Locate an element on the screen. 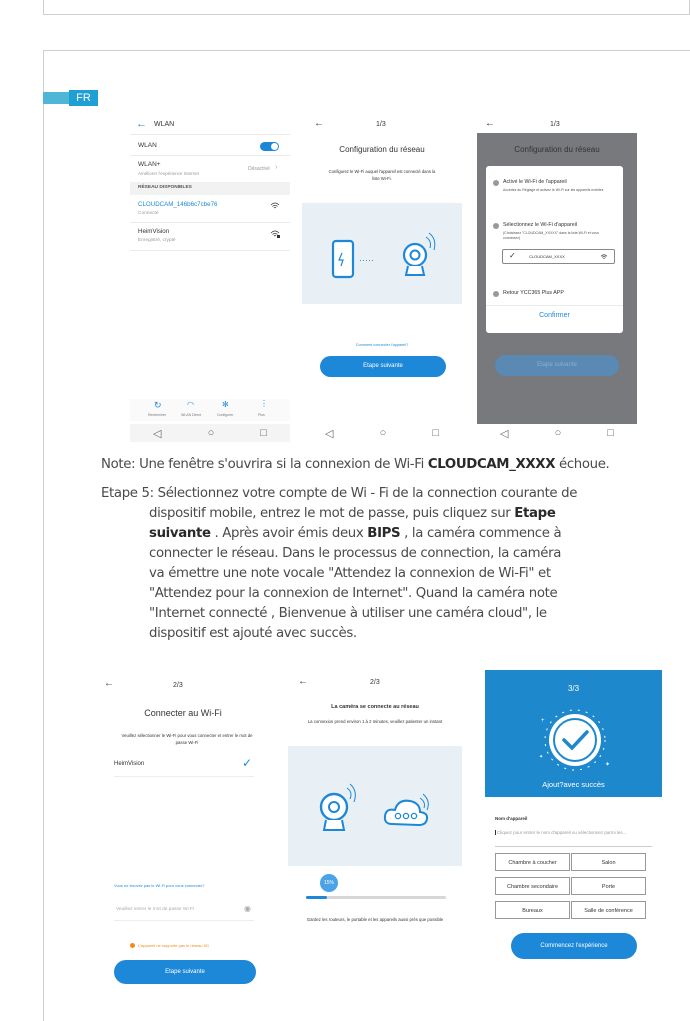 Image resolution: width=690 pixels, height=1021 pixels. language-tab is located at coordinates (56, 98).